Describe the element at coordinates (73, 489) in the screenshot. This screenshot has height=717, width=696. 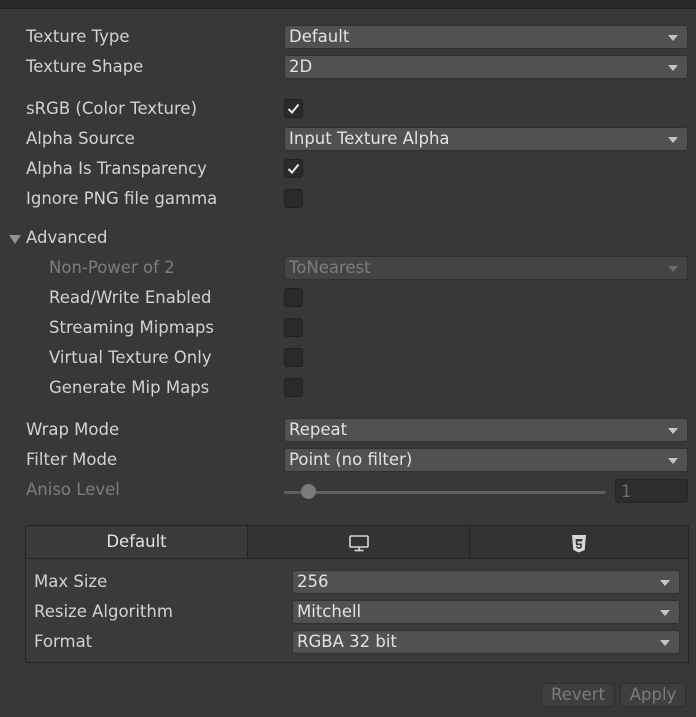
I see `aniso-level-label: Aniso Level` at that location.